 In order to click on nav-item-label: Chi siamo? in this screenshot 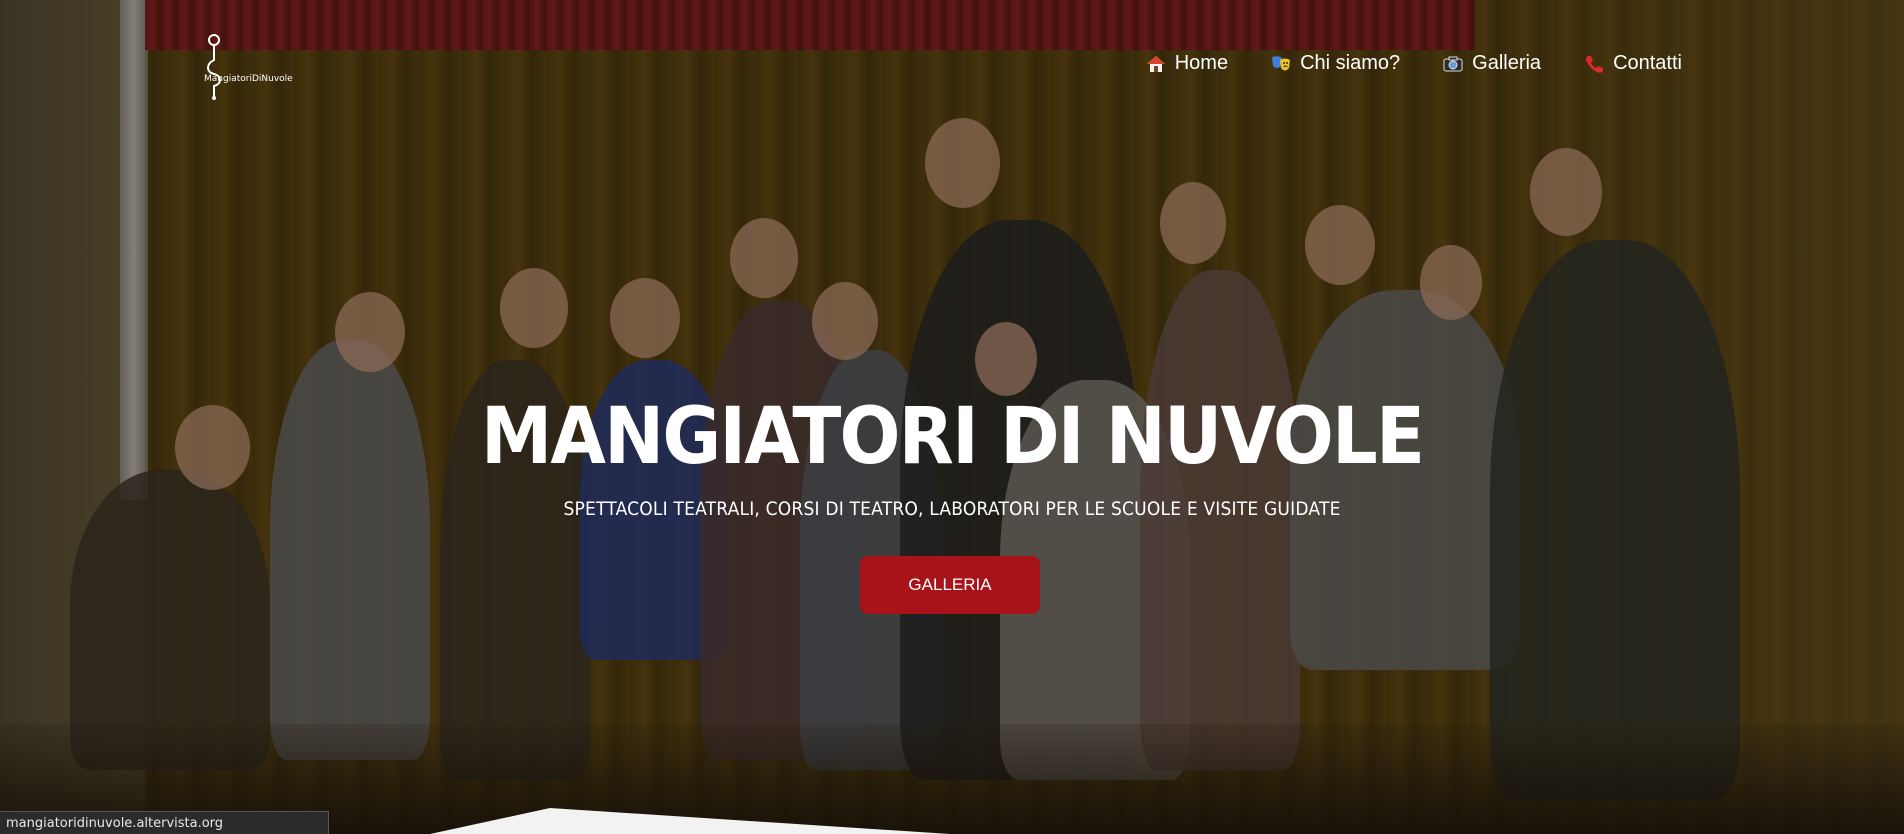, I will do `click(1350, 63)`.